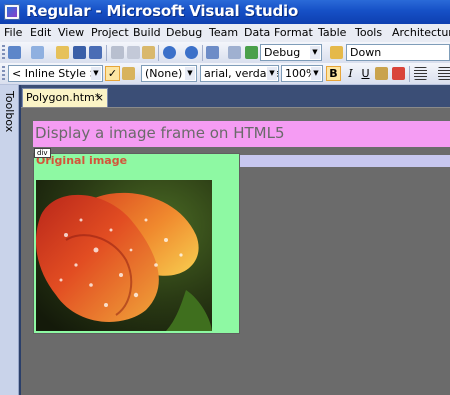 The image size is (450, 395). I want to click on menu-table: Table, so click(332, 32).